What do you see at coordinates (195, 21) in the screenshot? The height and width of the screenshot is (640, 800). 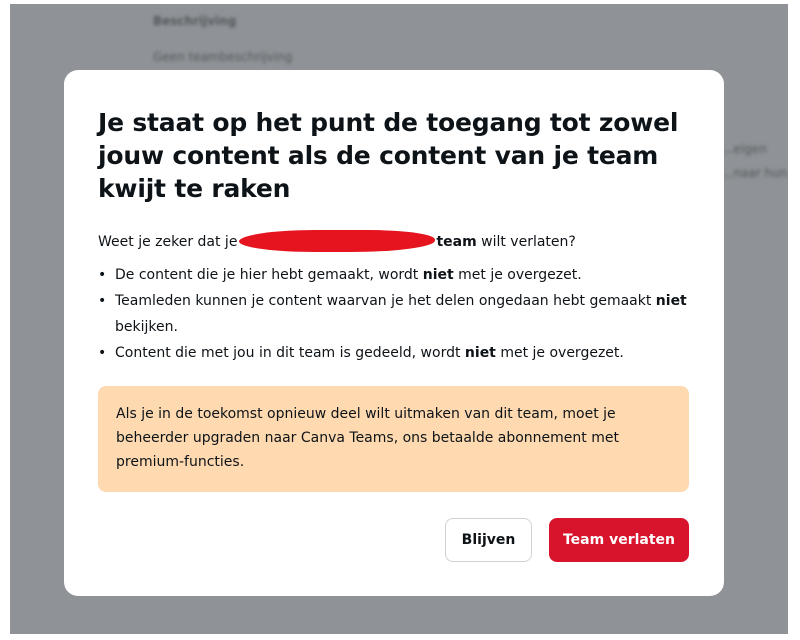 I see `background-description-heading: Beschrijving` at bounding box center [195, 21].